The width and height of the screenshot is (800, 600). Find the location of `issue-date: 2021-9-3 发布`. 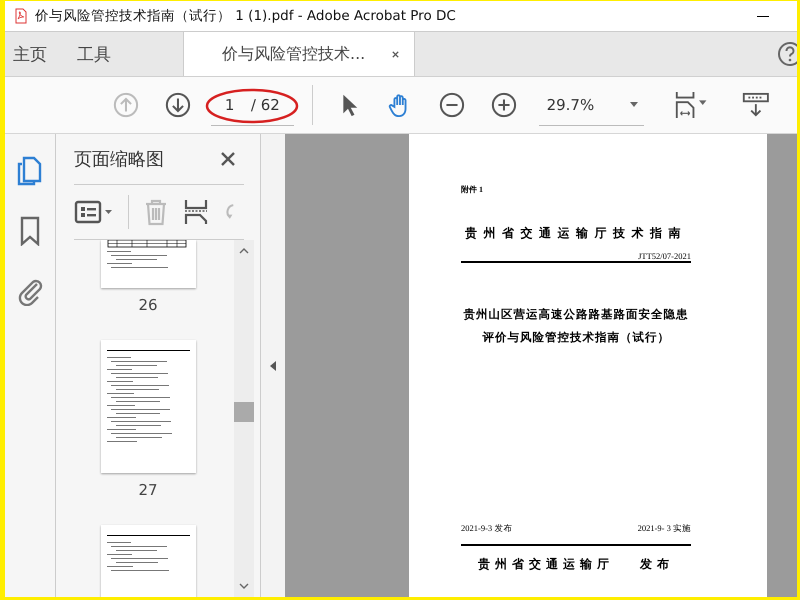

issue-date: 2021-9-3 发布 is located at coordinates (486, 529).